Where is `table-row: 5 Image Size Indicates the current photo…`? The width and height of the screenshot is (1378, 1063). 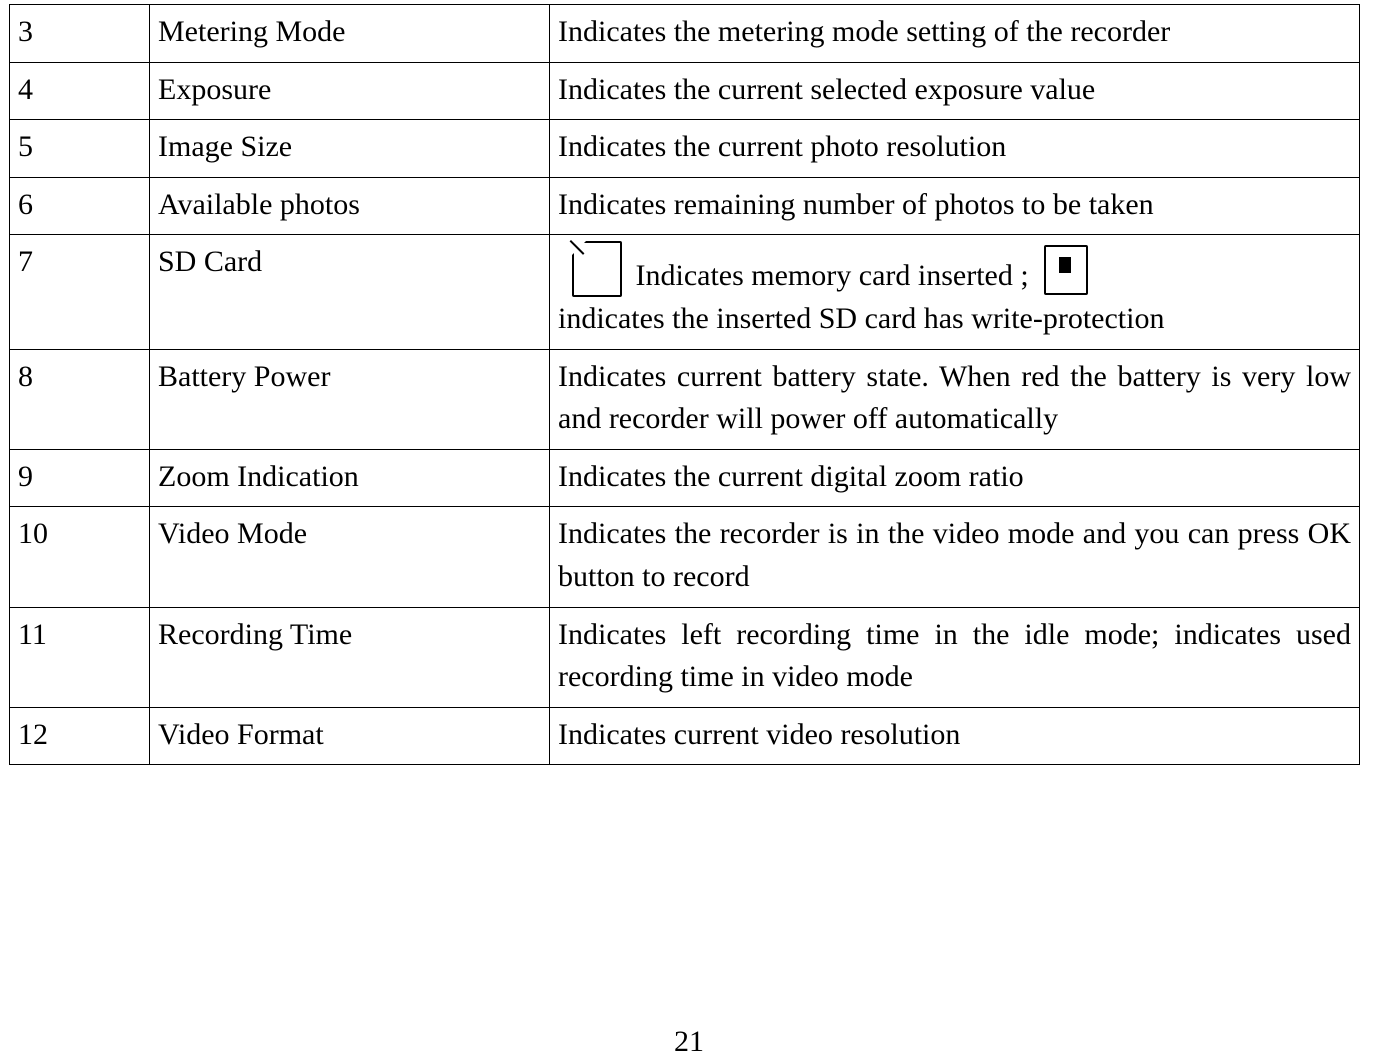
table-row: 5 Image Size Indicates the current photo… is located at coordinates (684, 148).